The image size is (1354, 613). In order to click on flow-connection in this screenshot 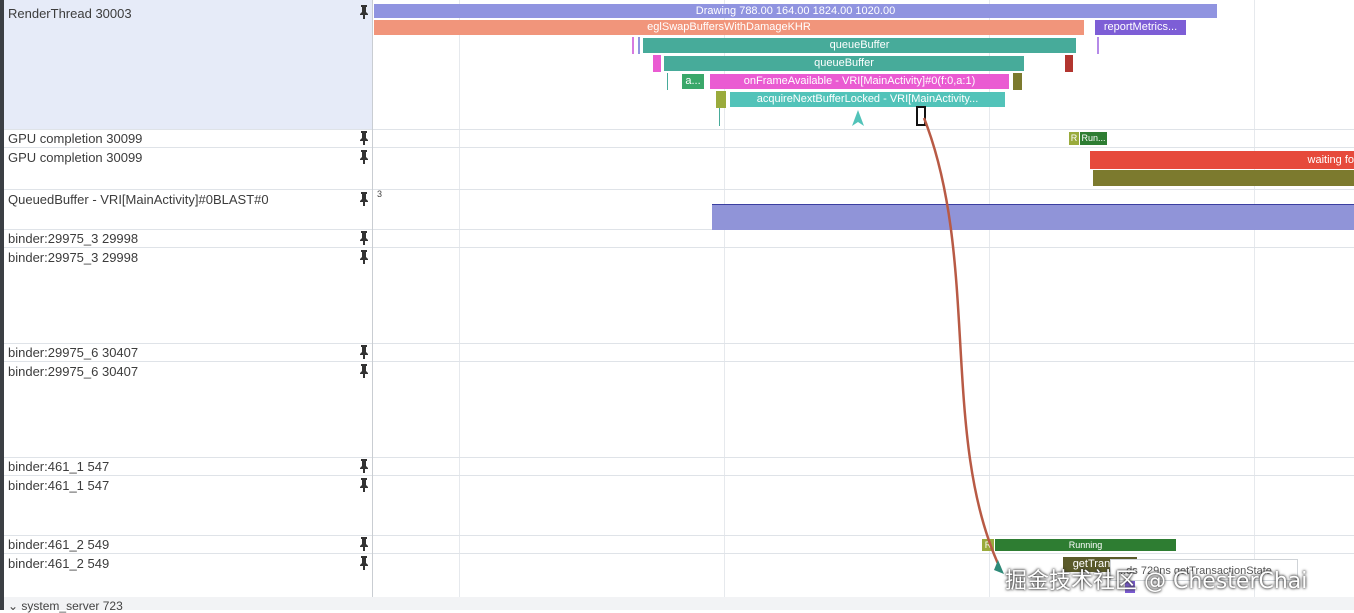, I will do `click(963, 345)`.